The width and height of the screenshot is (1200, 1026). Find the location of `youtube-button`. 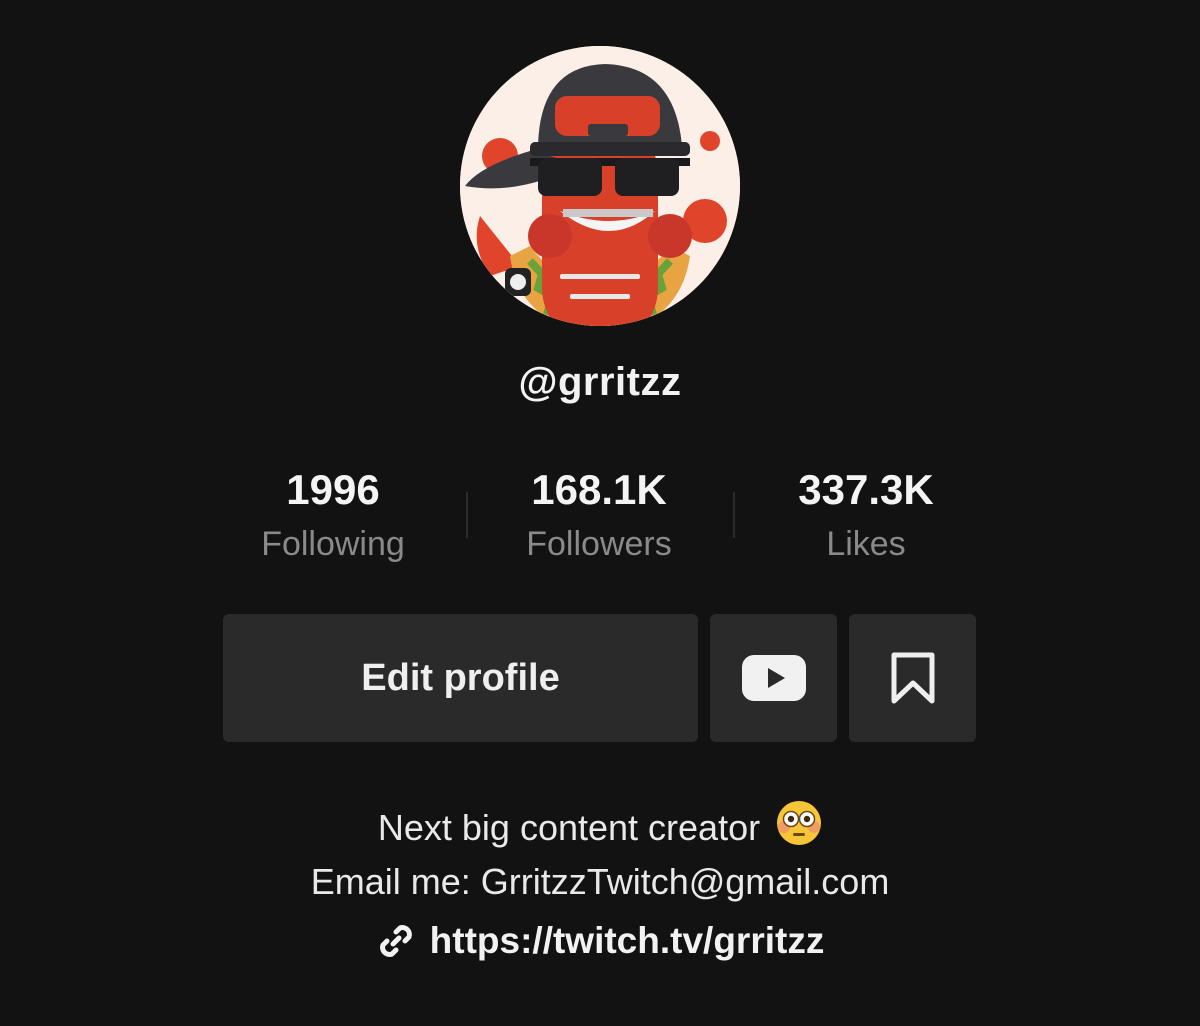

youtube-button is located at coordinates (773, 678).